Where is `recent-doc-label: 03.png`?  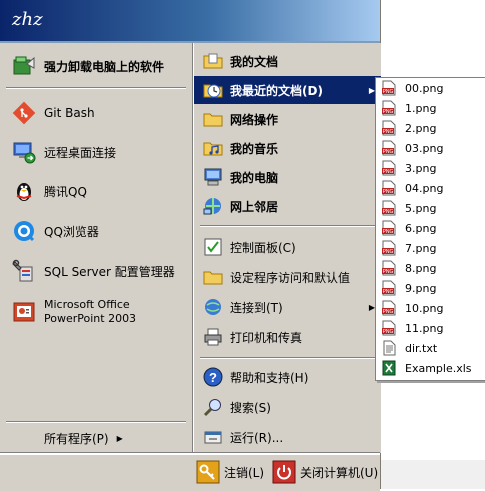
recent-doc-label: 03.png is located at coordinates (424, 148).